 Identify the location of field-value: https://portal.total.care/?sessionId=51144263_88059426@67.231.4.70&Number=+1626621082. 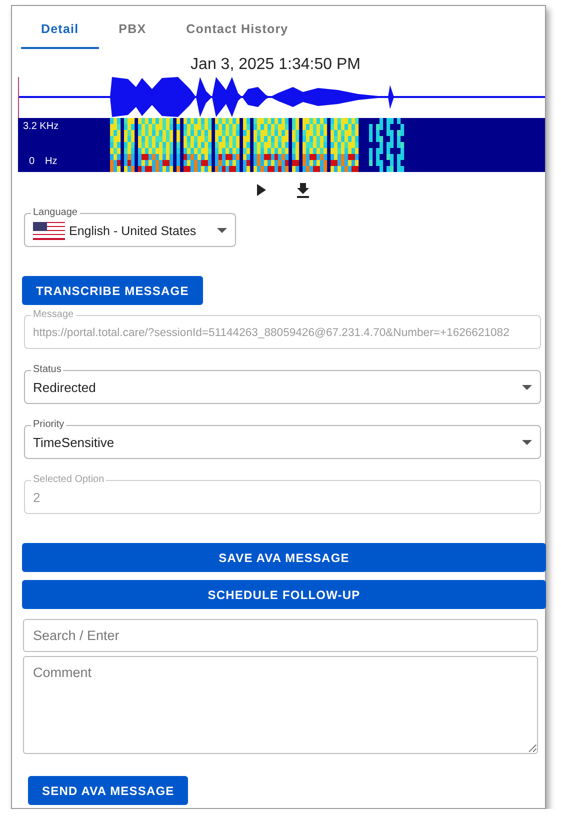
(271, 332).